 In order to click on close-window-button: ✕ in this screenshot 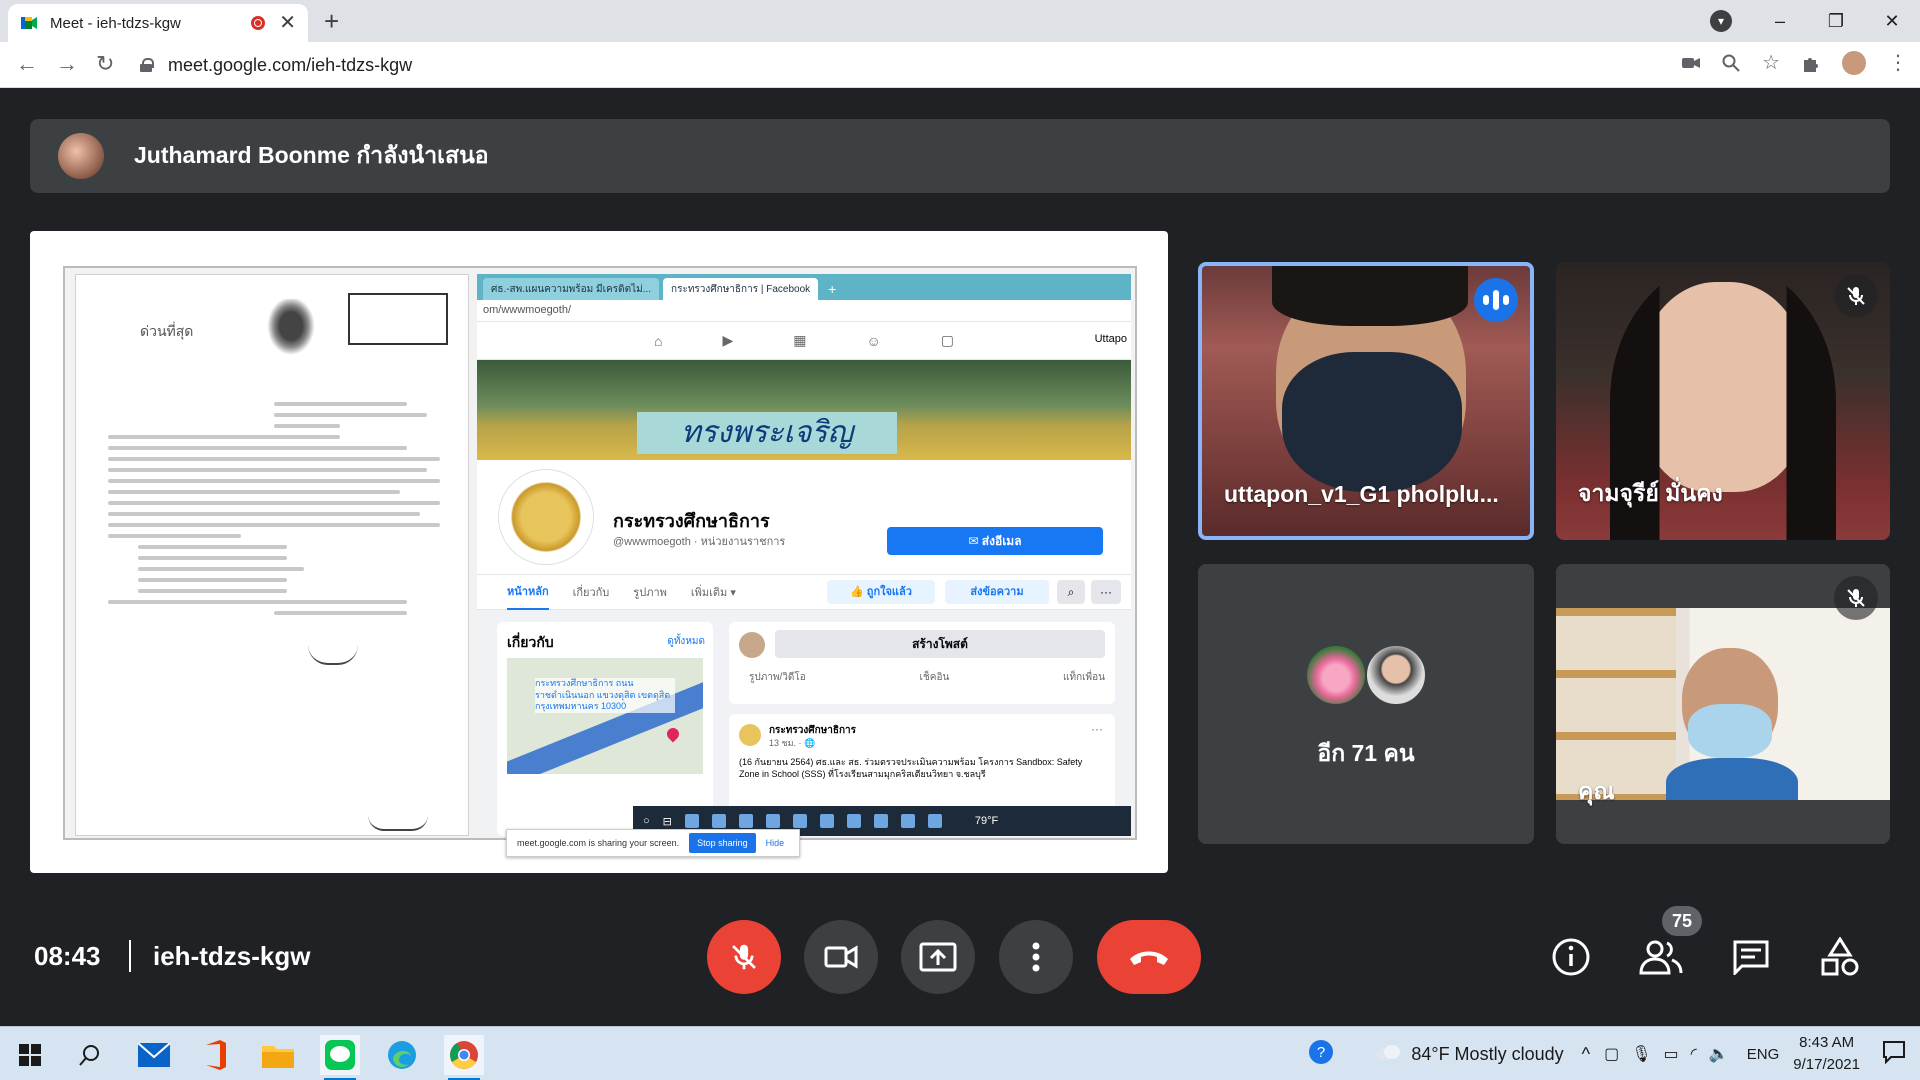, I will do `click(1892, 21)`.